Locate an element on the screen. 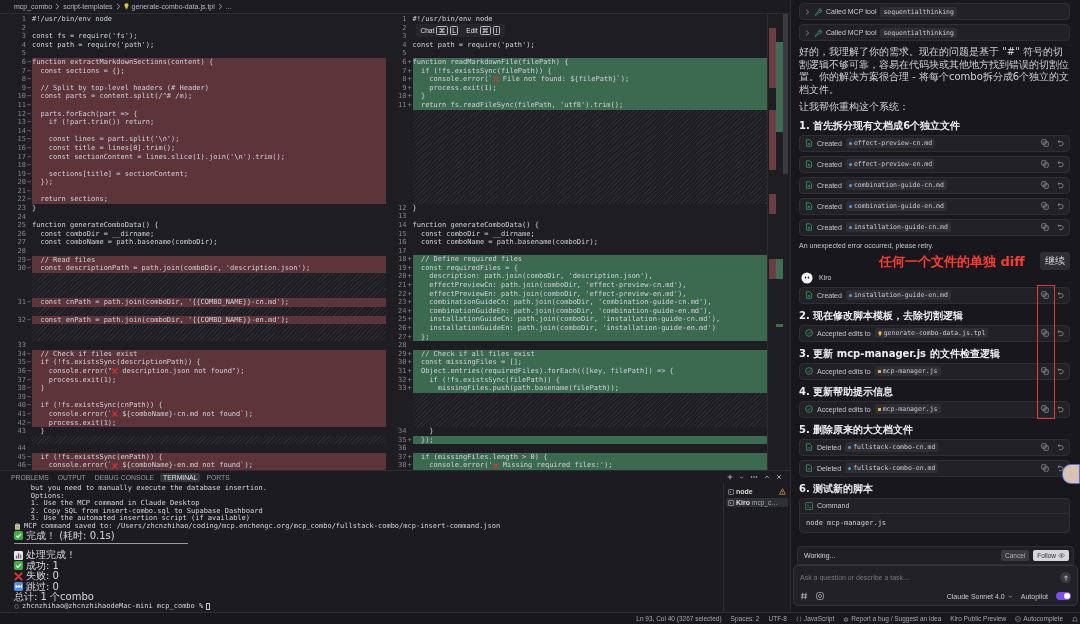 This screenshot has width=1080, height=624. bar-chart-icon is located at coordinates (18, 555).